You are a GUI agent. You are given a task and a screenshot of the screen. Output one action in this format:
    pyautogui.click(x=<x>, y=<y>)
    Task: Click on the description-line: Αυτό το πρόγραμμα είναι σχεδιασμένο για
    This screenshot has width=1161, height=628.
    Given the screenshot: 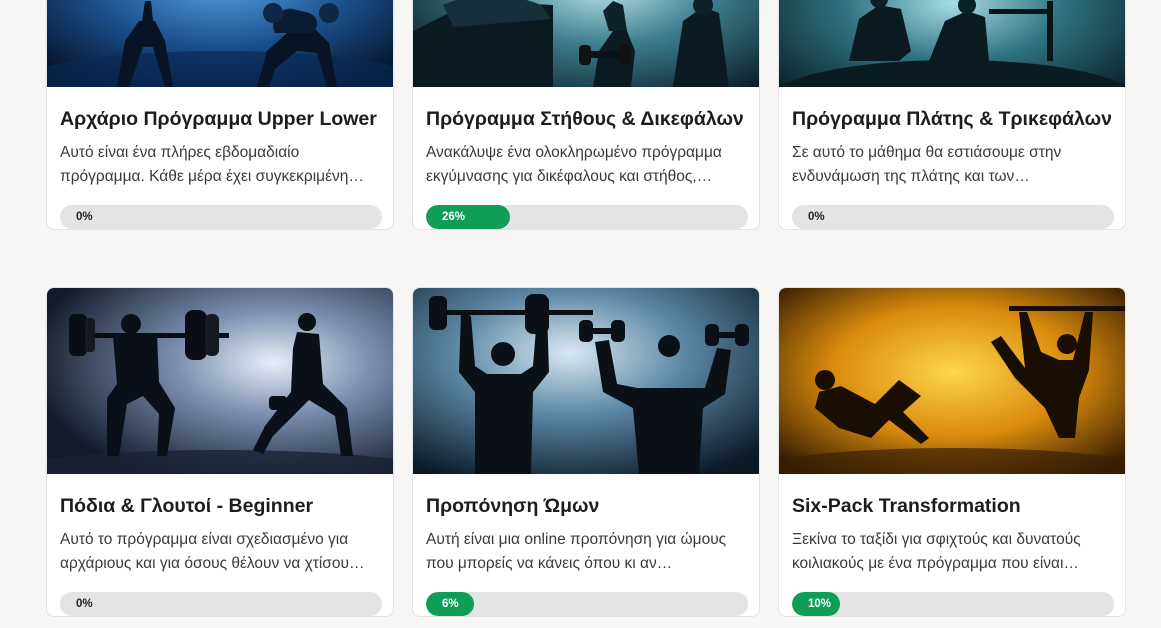 What is the action you would take?
    pyautogui.click(x=204, y=539)
    